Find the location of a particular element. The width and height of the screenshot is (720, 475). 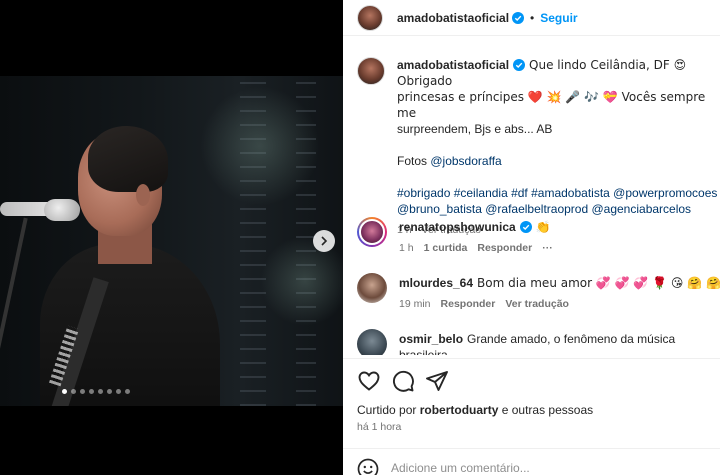

next-slide-button is located at coordinates (324, 241).